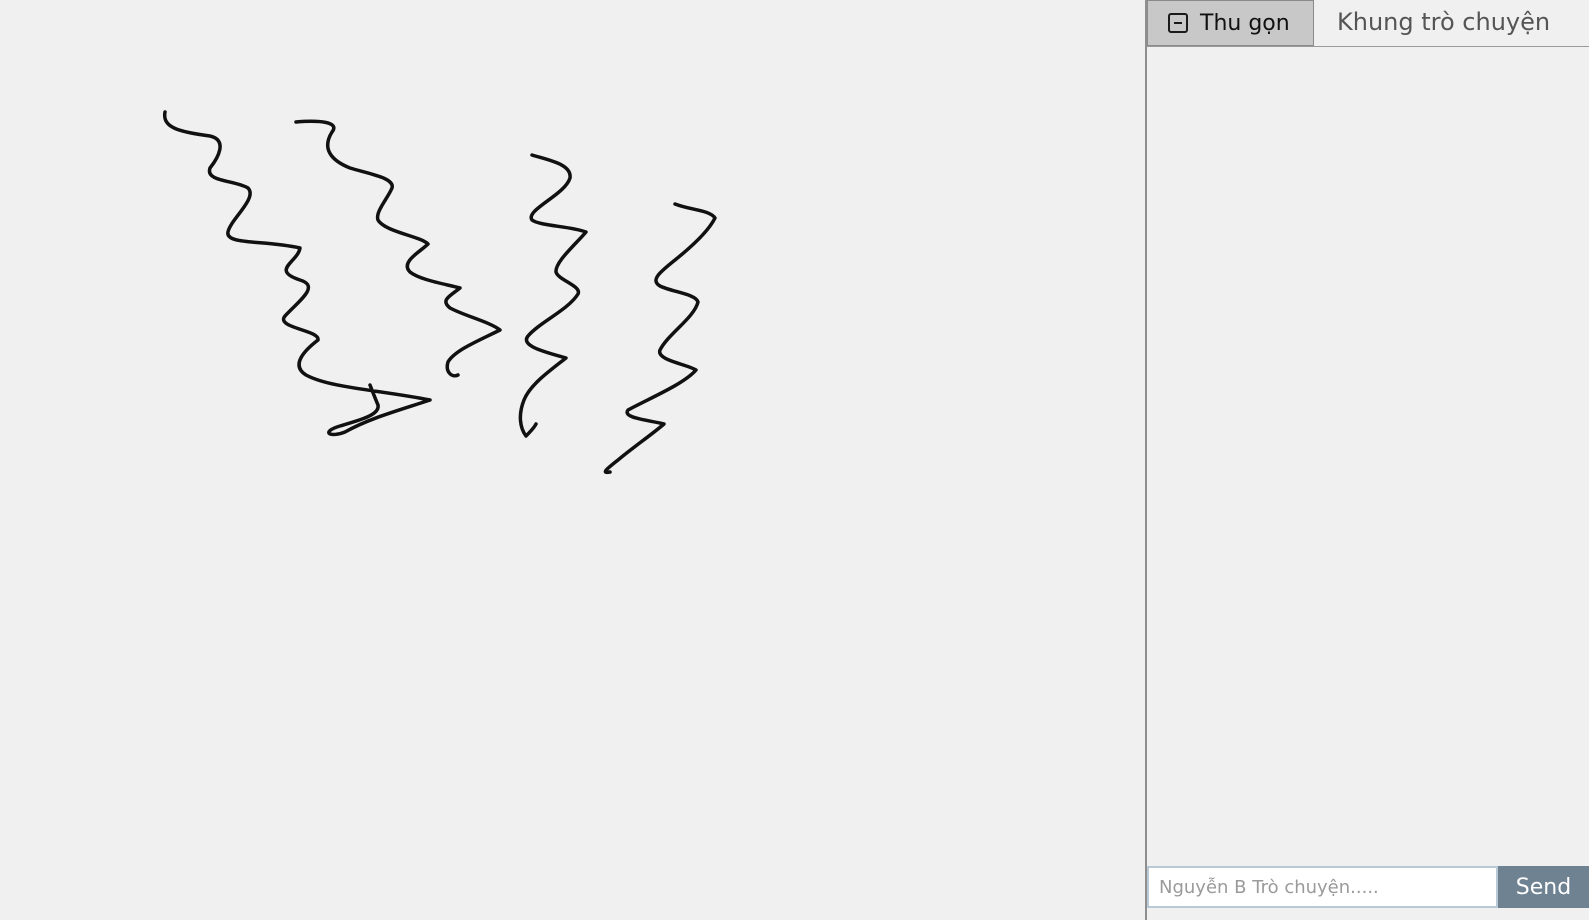 Image resolution: width=1589 pixels, height=920 pixels. What do you see at coordinates (1178, 23) in the screenshot?
I see `collapse-square-icon` at bounding box center [1178, 23].